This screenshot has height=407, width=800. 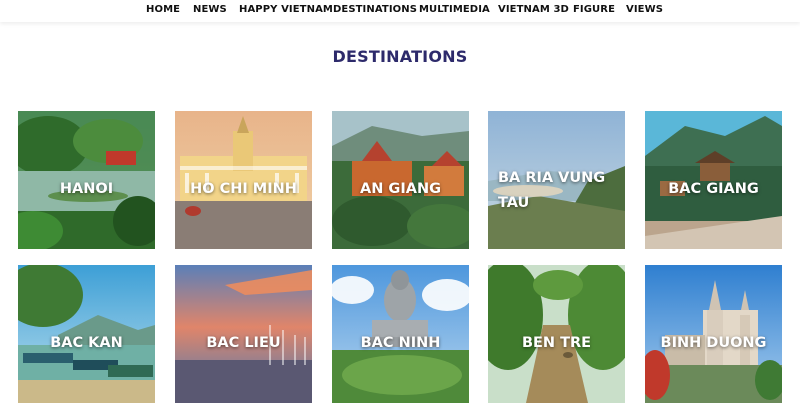 I want to click on destination-card-ba-ria-vung-tau: BA RIA VUNG TAU, so click(x=556, y=180).